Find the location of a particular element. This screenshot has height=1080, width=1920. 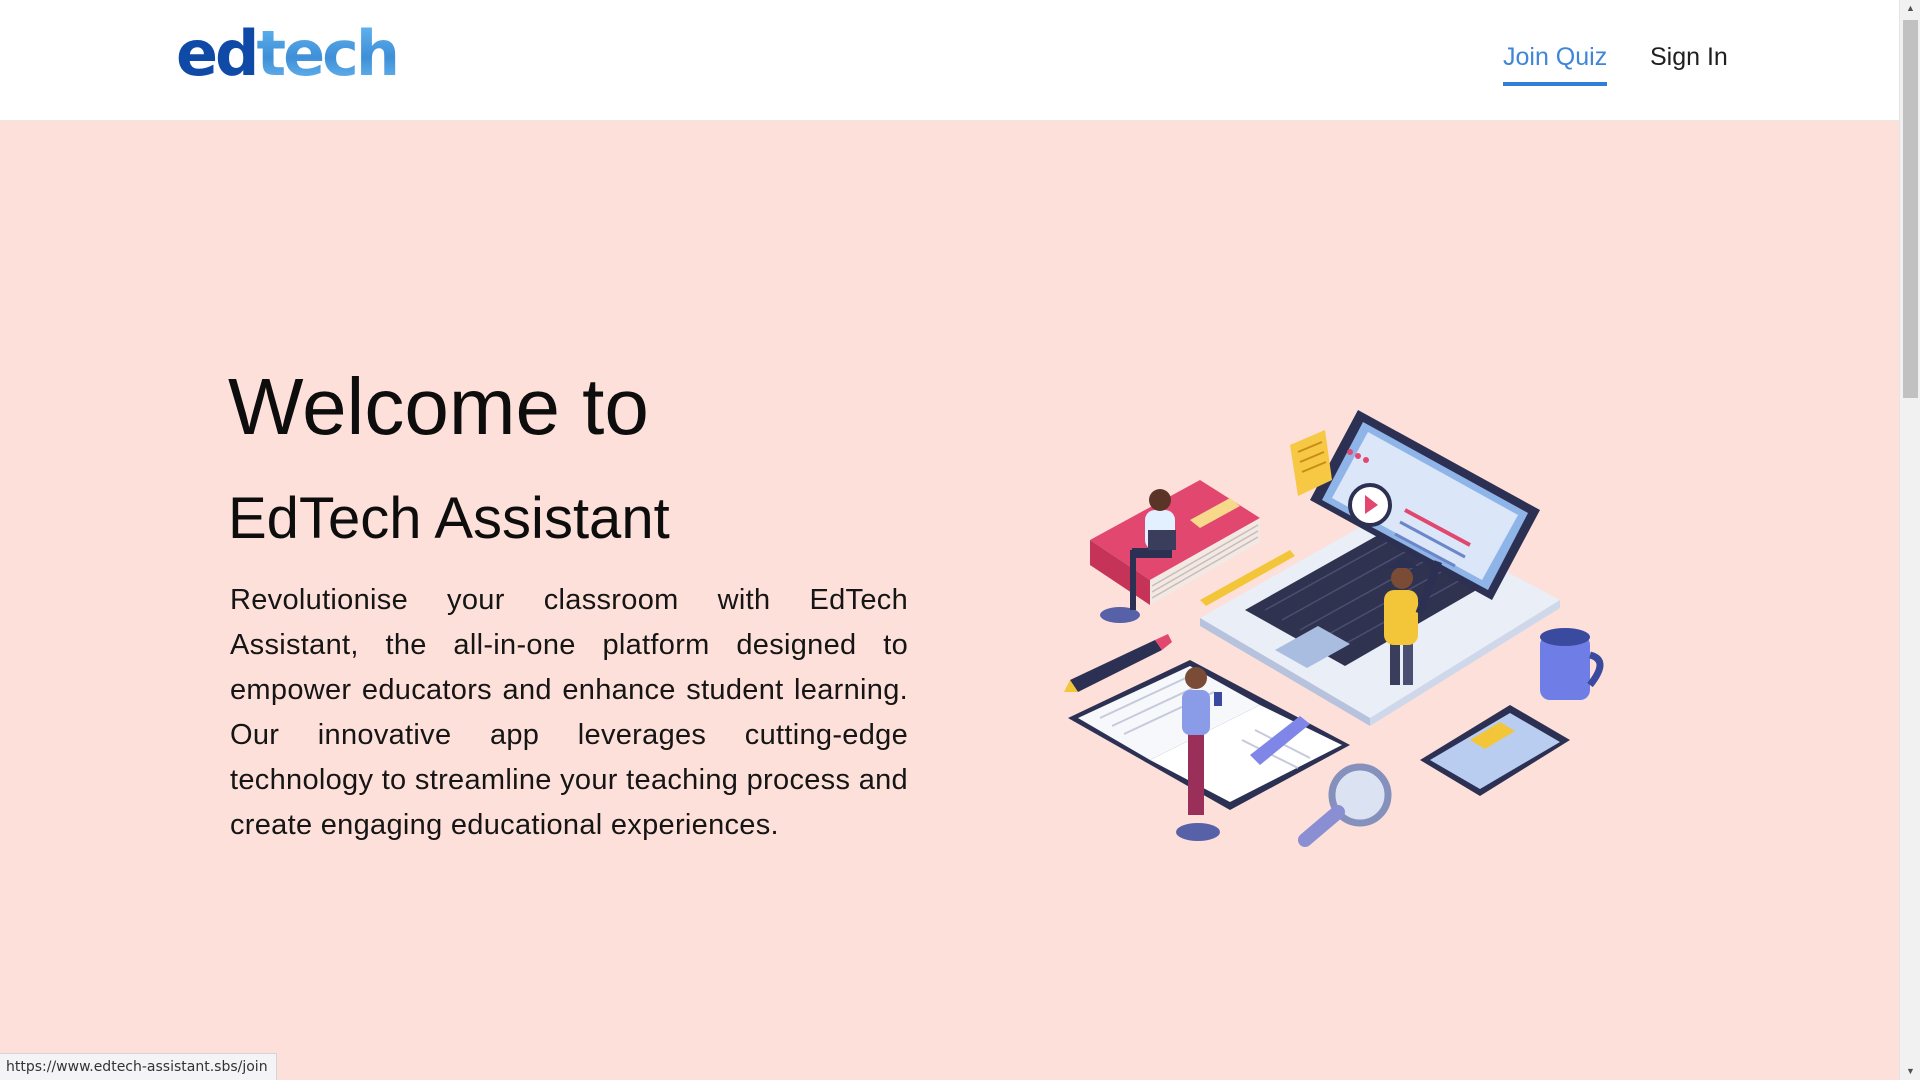

scroll-down-arrow-icon: ▼ is located at coordinates (1910, 1071).